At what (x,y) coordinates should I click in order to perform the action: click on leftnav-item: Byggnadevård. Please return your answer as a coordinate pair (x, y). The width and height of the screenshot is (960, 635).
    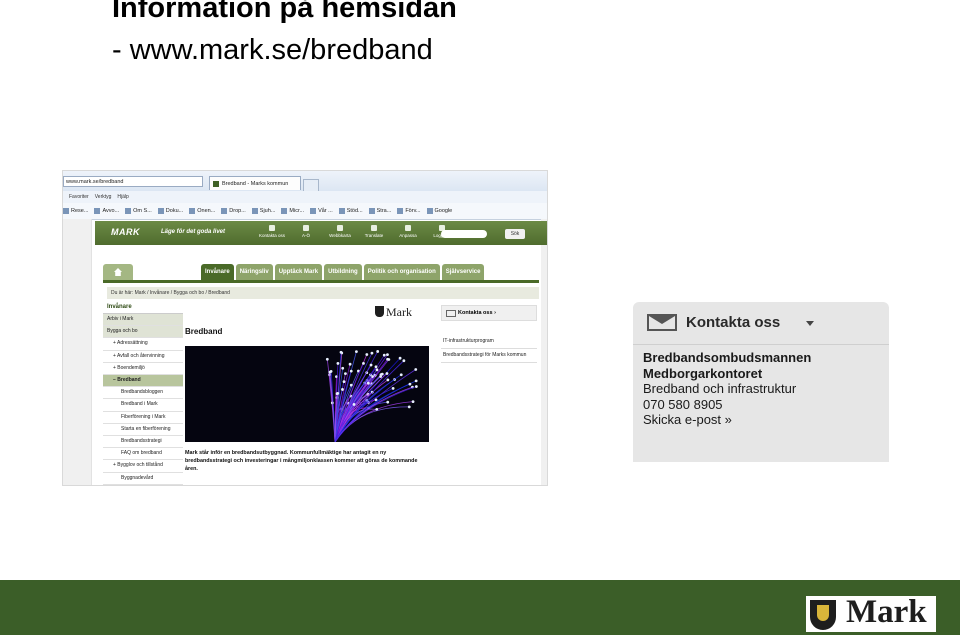
    Looking at the image, I should click on (143, 479).